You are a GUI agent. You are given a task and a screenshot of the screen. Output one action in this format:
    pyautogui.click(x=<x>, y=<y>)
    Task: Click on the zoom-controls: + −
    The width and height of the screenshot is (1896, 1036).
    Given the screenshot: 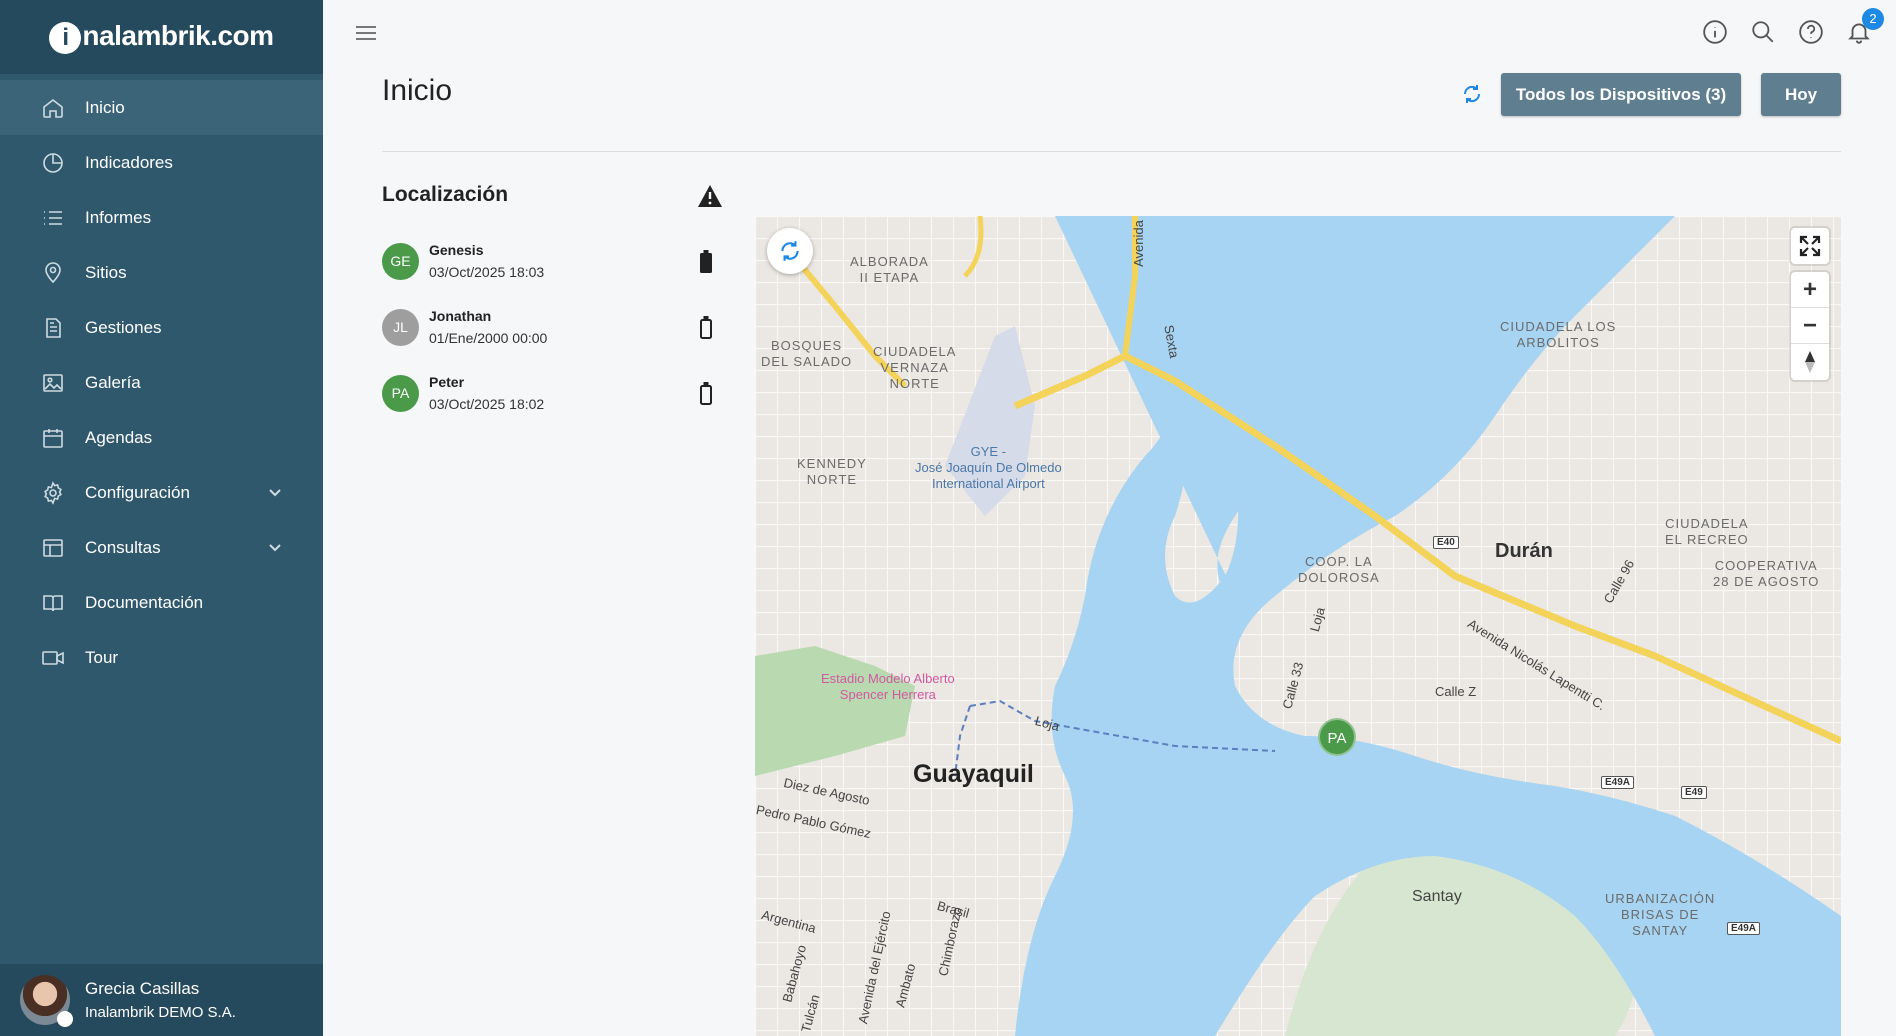 What is the action you would take?
    pyautogui.click(x=1810, y=326)
    